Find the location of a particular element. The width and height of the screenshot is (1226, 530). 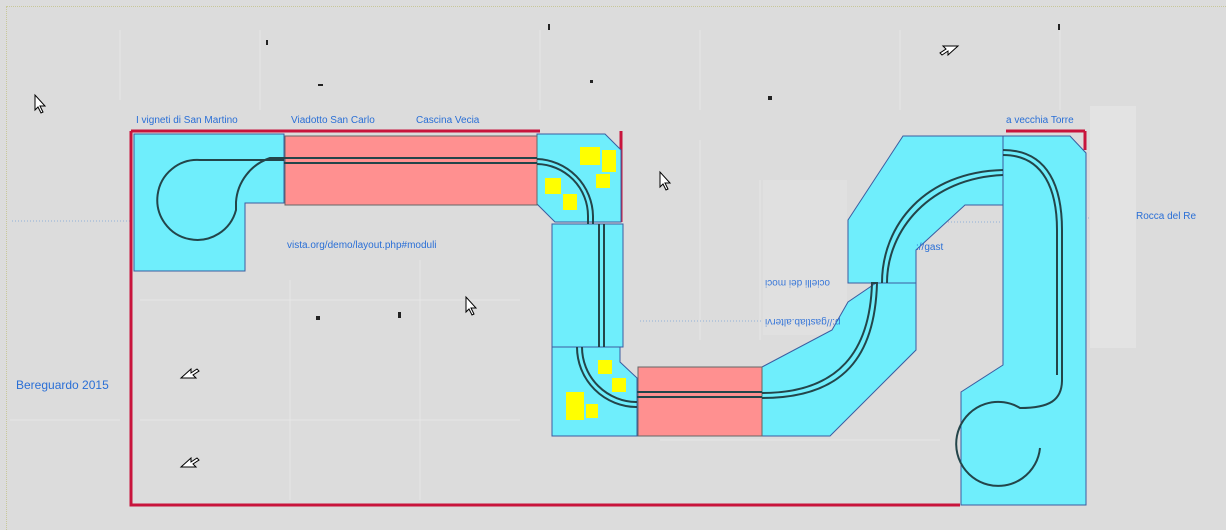

label-url: vista.org/demo/layout.php#moduli is located at coordinates (362, 245).